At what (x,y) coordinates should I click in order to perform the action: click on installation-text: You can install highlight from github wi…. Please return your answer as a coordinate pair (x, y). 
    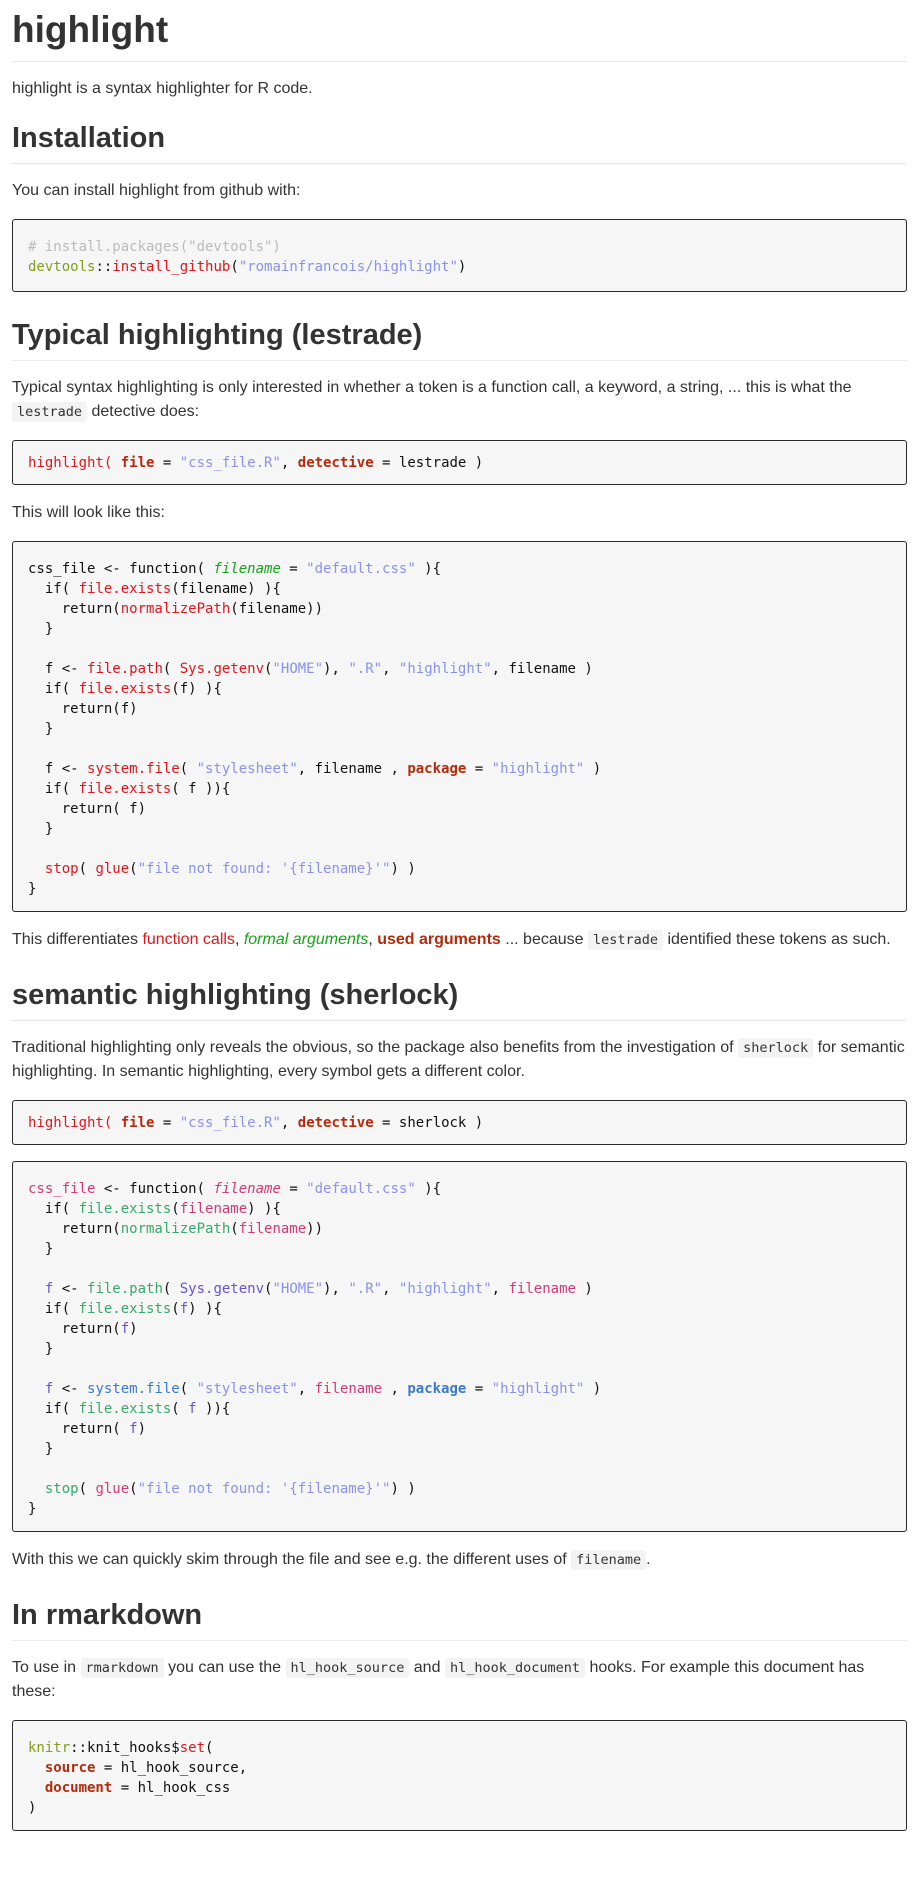
    Looking at the image, I should click on (156, 190).